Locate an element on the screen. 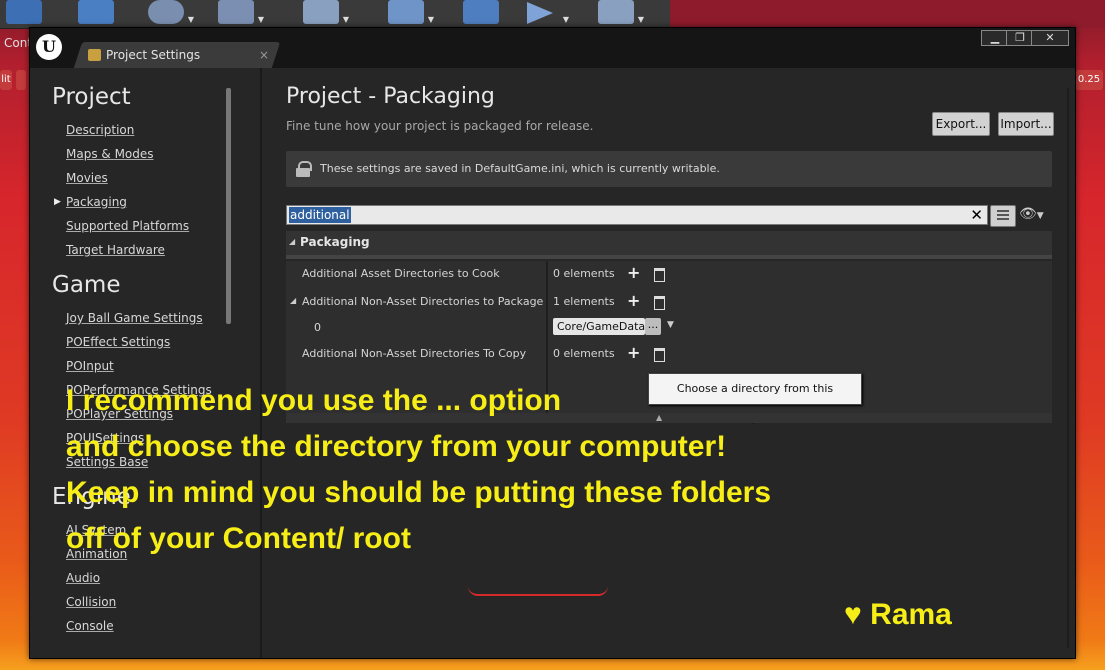  annotation-prefix: off of your is located at coordinates (144, 538).